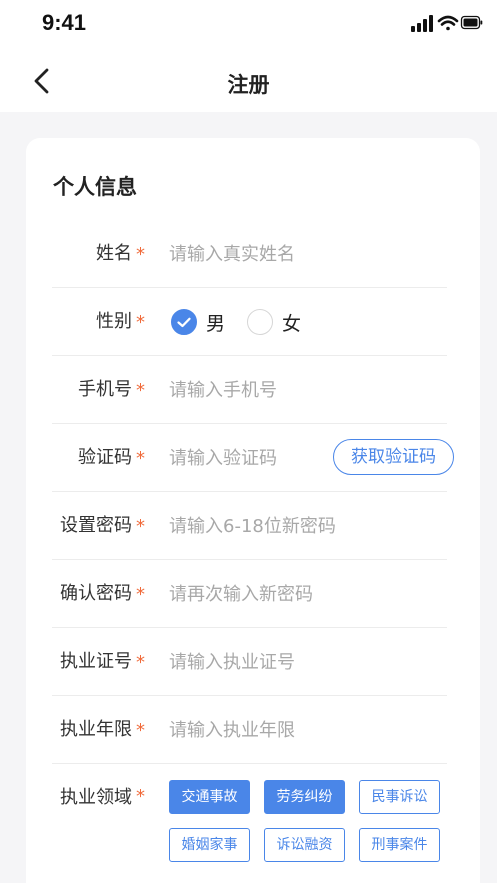 The height and width of the screenshot is (883, 497). Describe the element at coordinates (399, 797) in the screenshot. I see `domain-tag: 民事诉讼` at that location.